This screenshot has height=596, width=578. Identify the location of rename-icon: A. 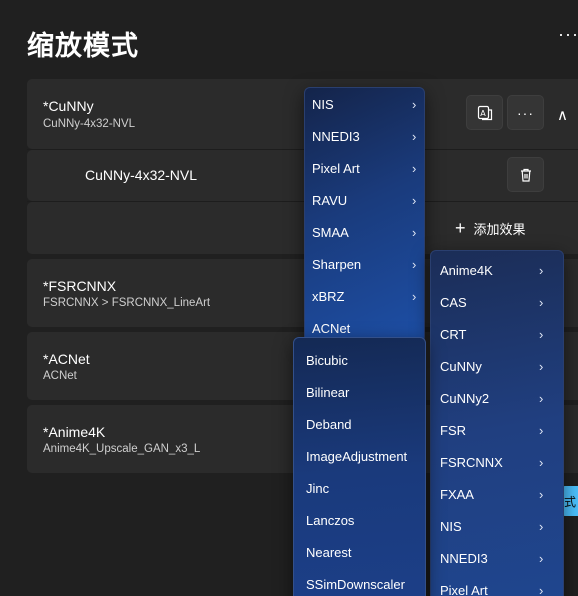
(484, 112).